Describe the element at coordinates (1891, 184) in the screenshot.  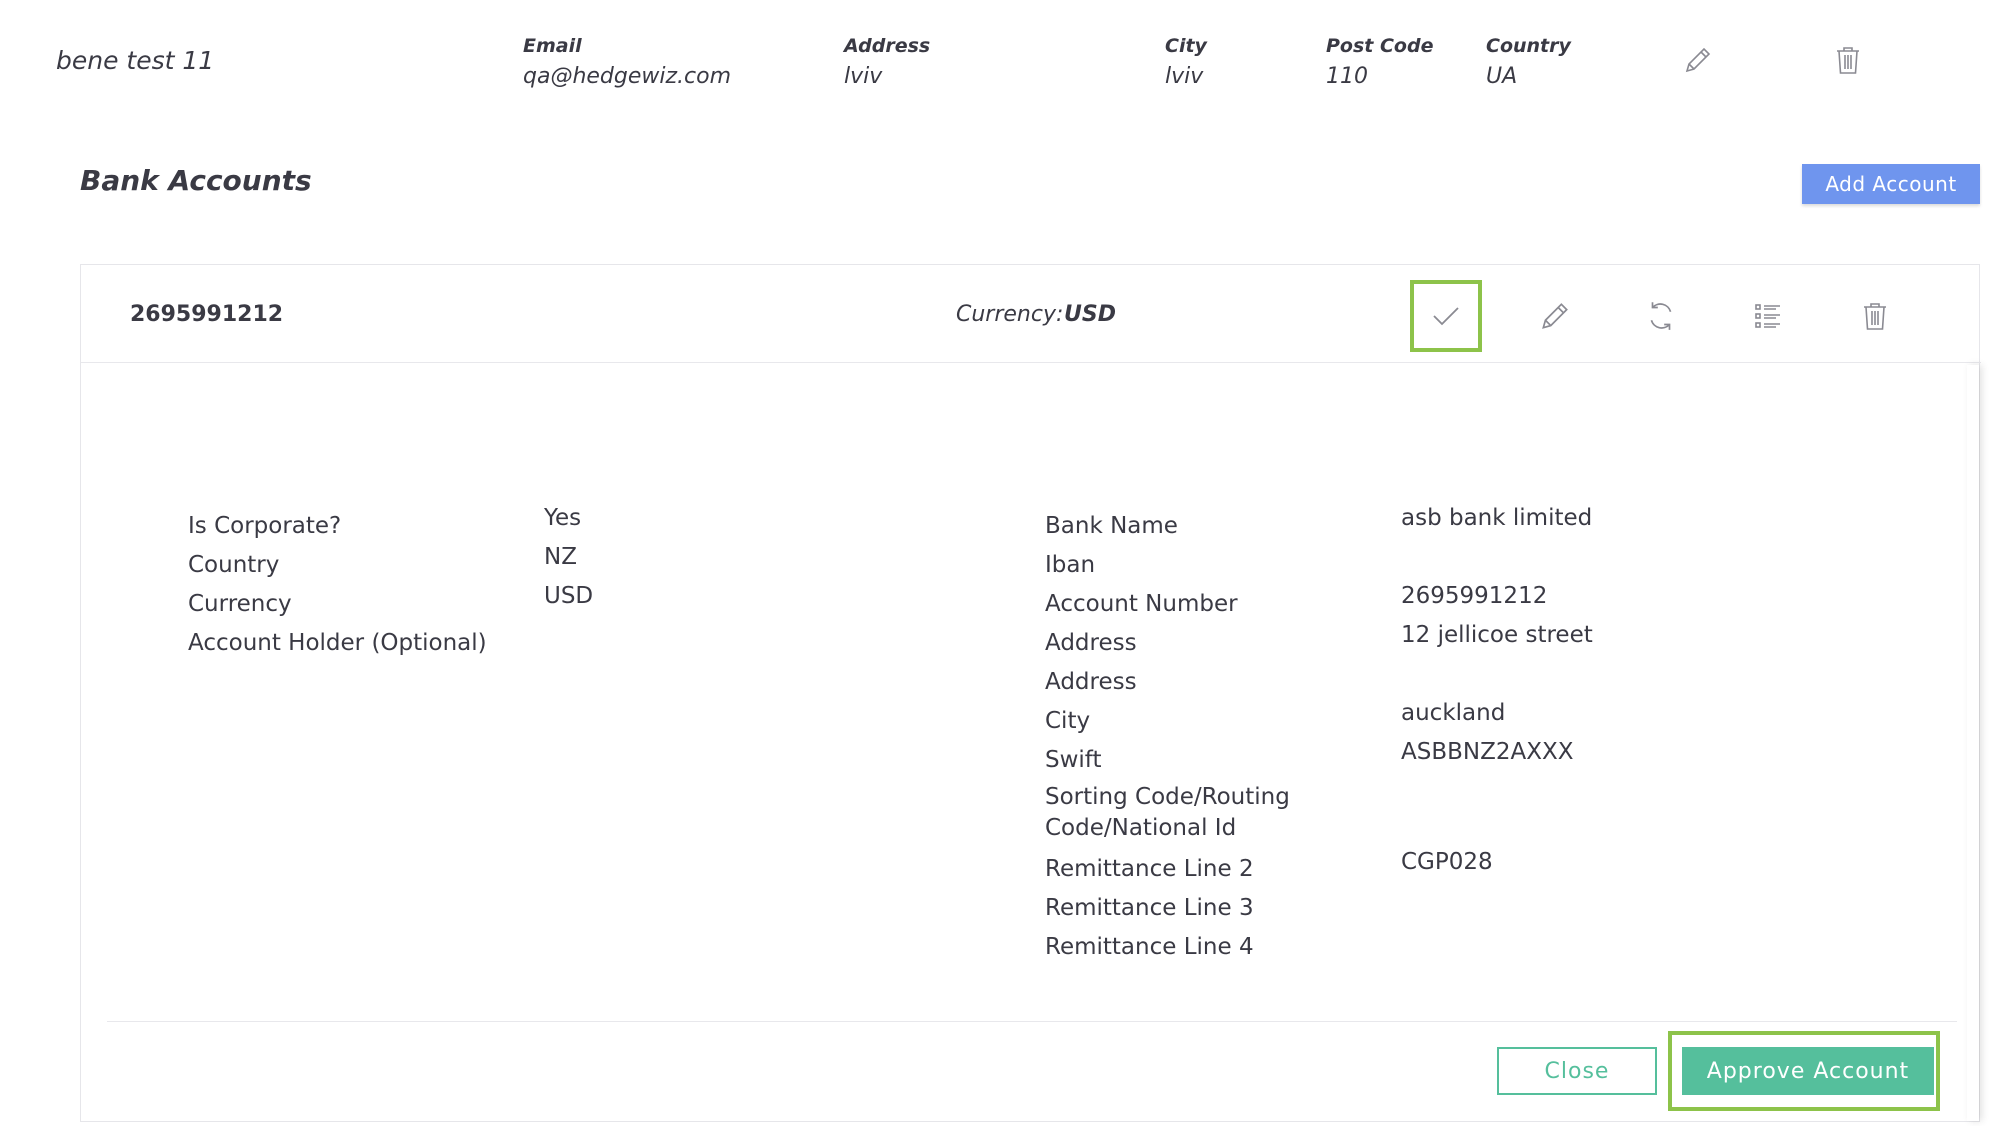
I see `add-account-button: Add Account` at that location.